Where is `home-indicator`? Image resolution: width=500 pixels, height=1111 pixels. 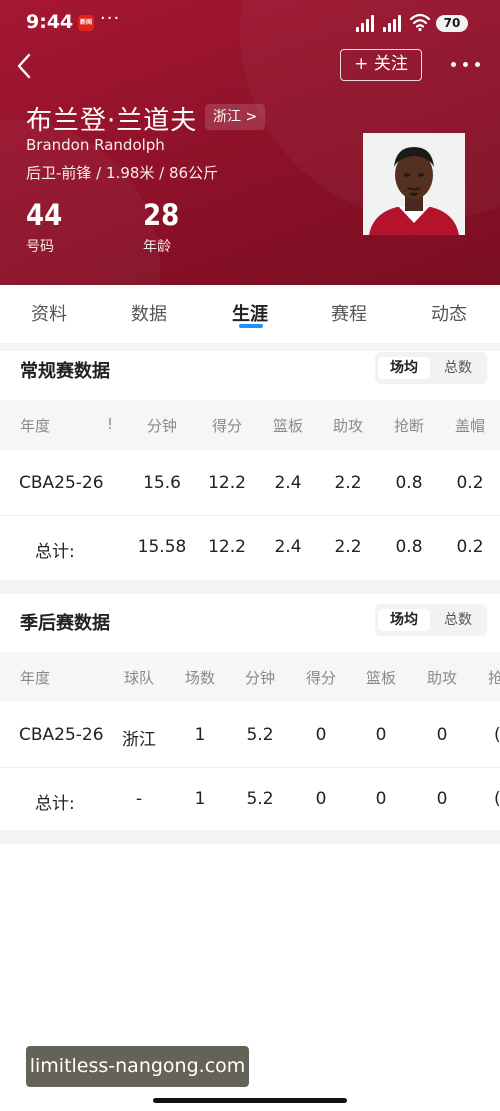
home-indicator is located at coordinates (250, 1100).